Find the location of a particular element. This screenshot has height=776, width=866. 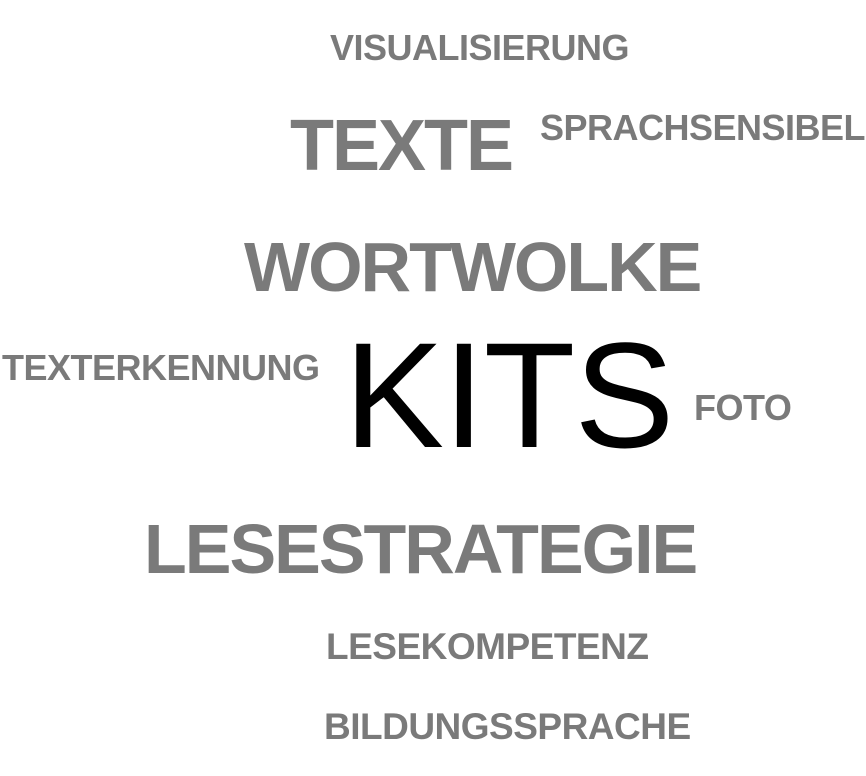

word-texterkennung: TEXTERKENNUNG is located at coordinates (161, 367).